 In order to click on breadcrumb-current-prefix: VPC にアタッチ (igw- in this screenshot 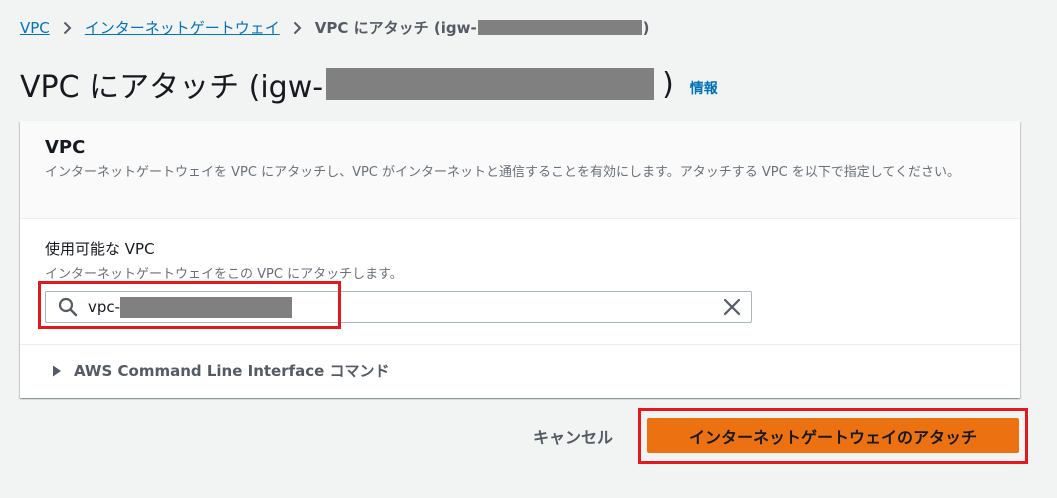, I will do `click(395, 28)`.